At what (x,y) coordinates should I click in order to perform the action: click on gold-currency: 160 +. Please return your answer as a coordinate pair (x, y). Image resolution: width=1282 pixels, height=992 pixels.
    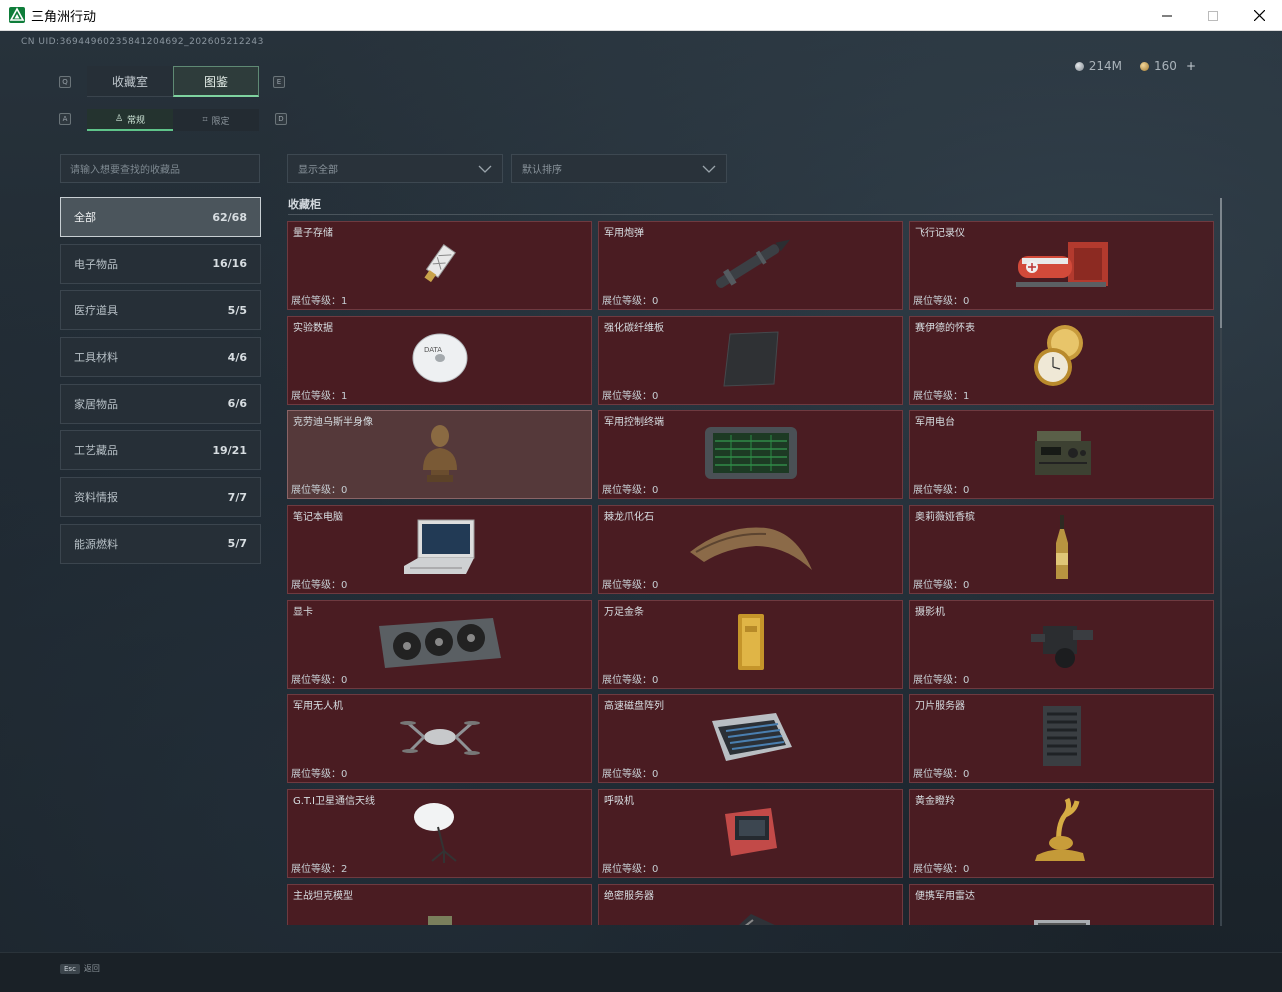
    Looking at the image, I should click on (1168, 66).